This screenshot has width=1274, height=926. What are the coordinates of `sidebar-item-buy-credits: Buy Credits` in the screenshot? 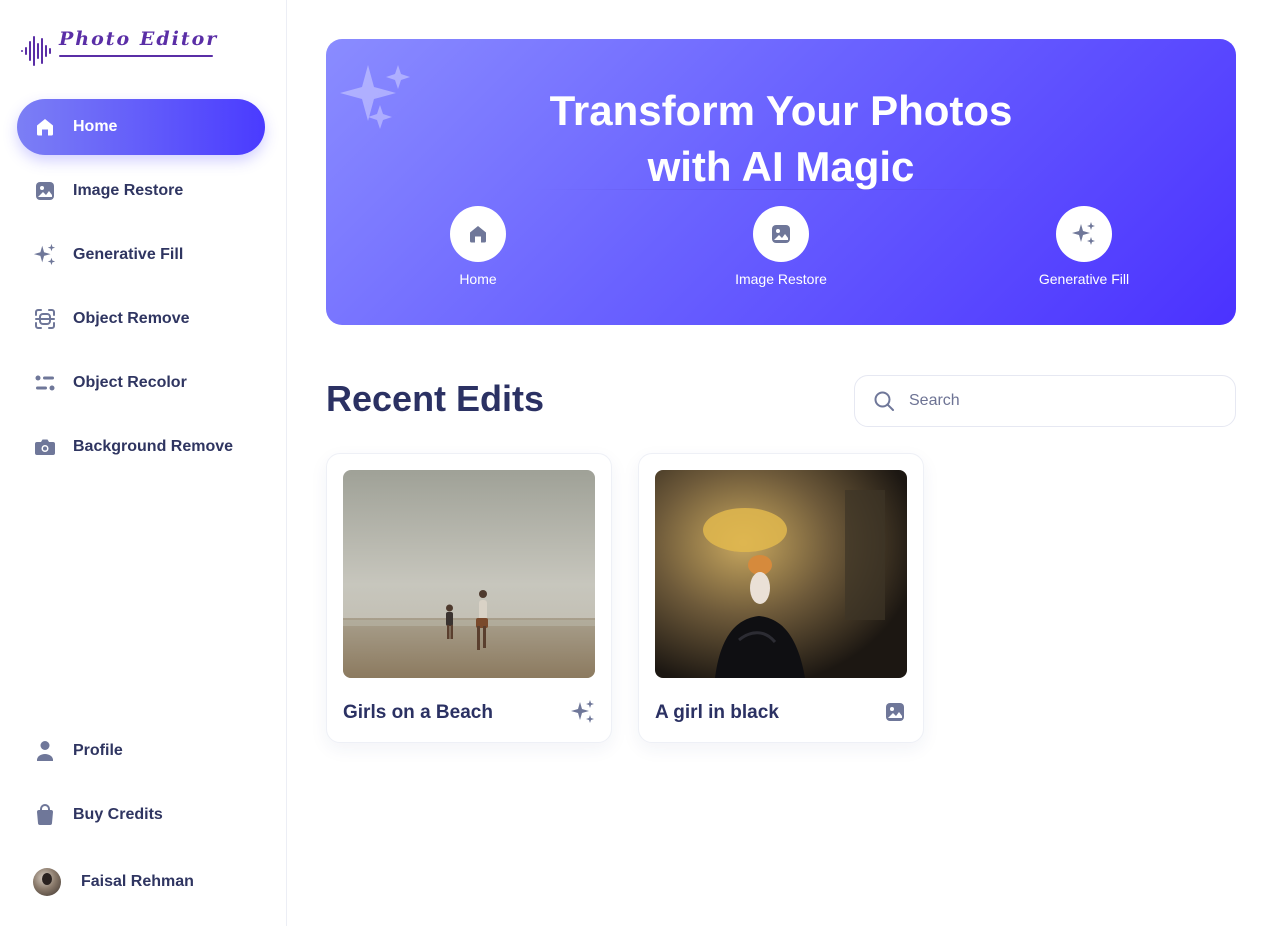 It's located at (141, 815).